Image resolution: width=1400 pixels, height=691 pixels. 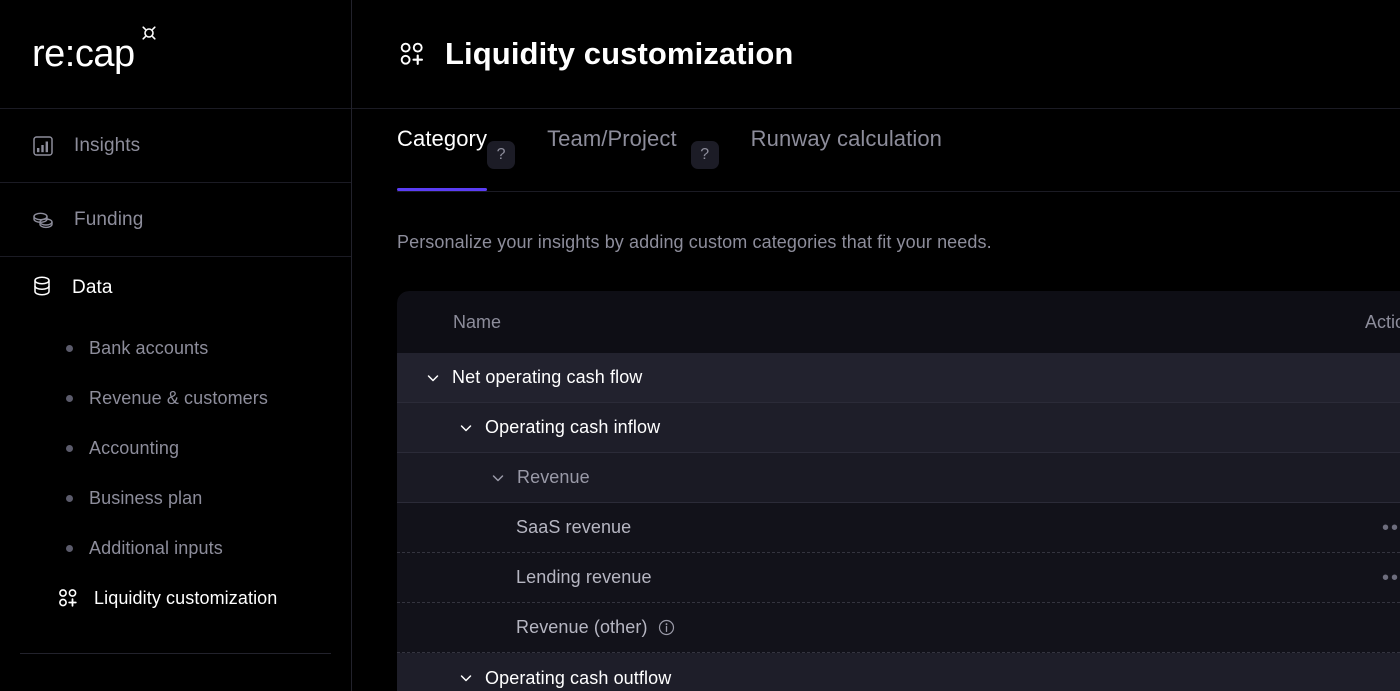 I want to click on page-title: Liquidity customization, so click(x=619, y=53).